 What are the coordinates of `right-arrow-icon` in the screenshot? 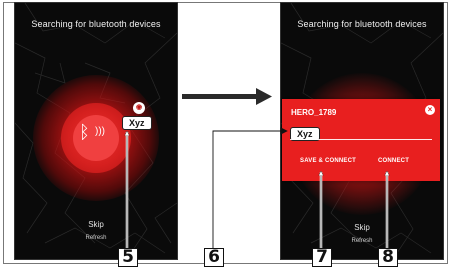 It's located at (227, 96).